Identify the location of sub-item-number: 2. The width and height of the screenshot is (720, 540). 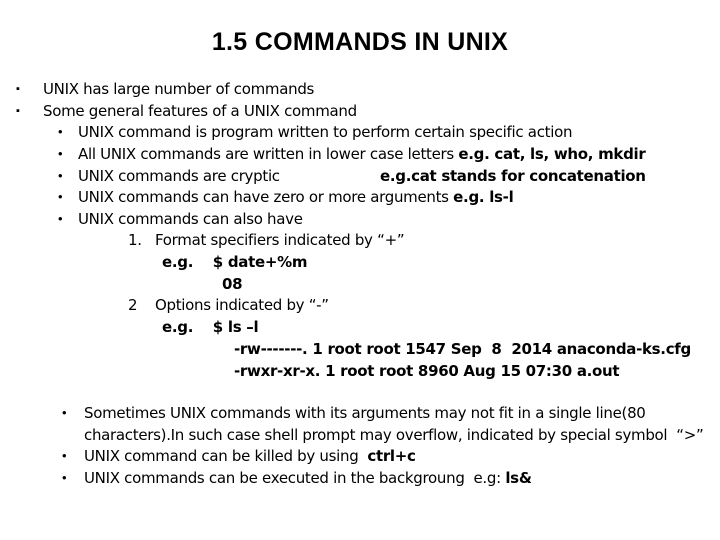
(133, 305).